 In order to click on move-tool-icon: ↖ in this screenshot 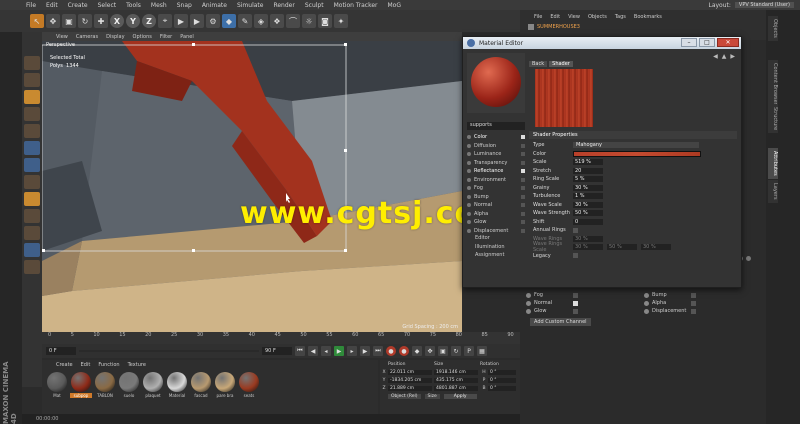, I will do `click(37, 21)`.